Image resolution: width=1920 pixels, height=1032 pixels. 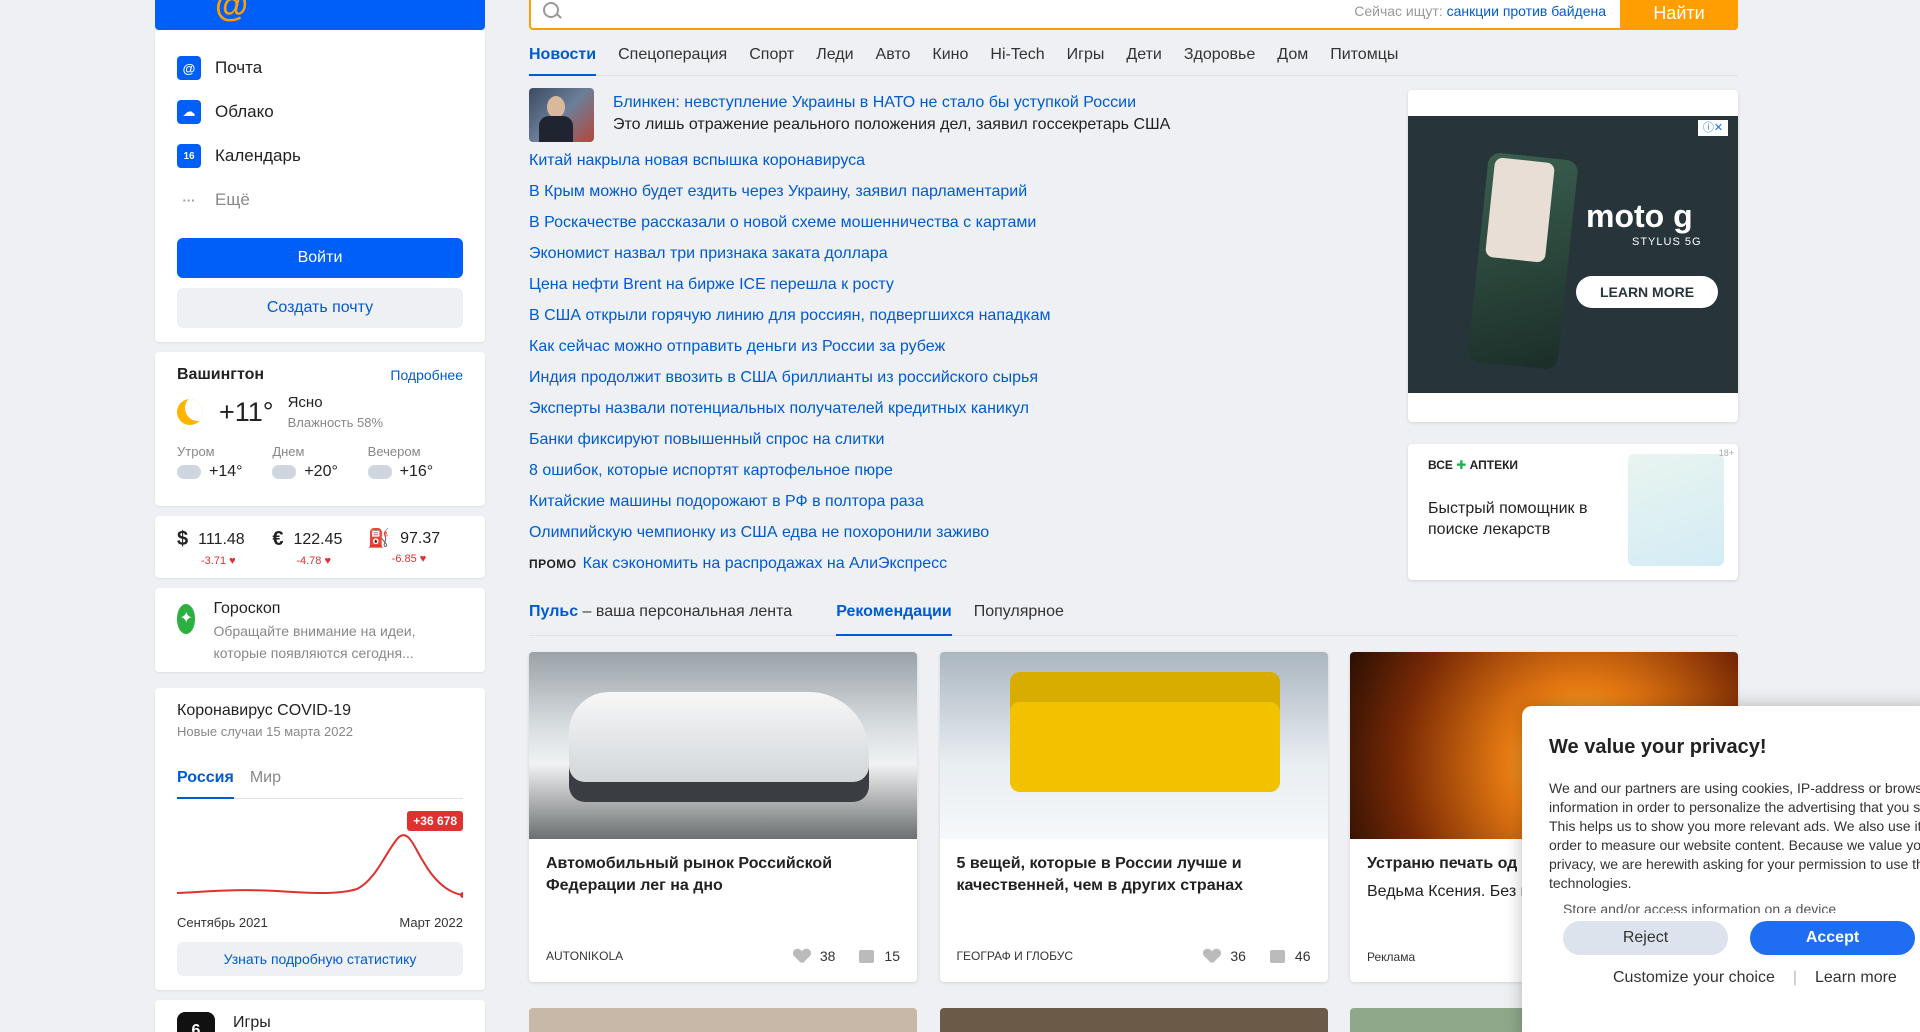 I want to click on weather-city: Вашингтон, so click(x=220, y=375).